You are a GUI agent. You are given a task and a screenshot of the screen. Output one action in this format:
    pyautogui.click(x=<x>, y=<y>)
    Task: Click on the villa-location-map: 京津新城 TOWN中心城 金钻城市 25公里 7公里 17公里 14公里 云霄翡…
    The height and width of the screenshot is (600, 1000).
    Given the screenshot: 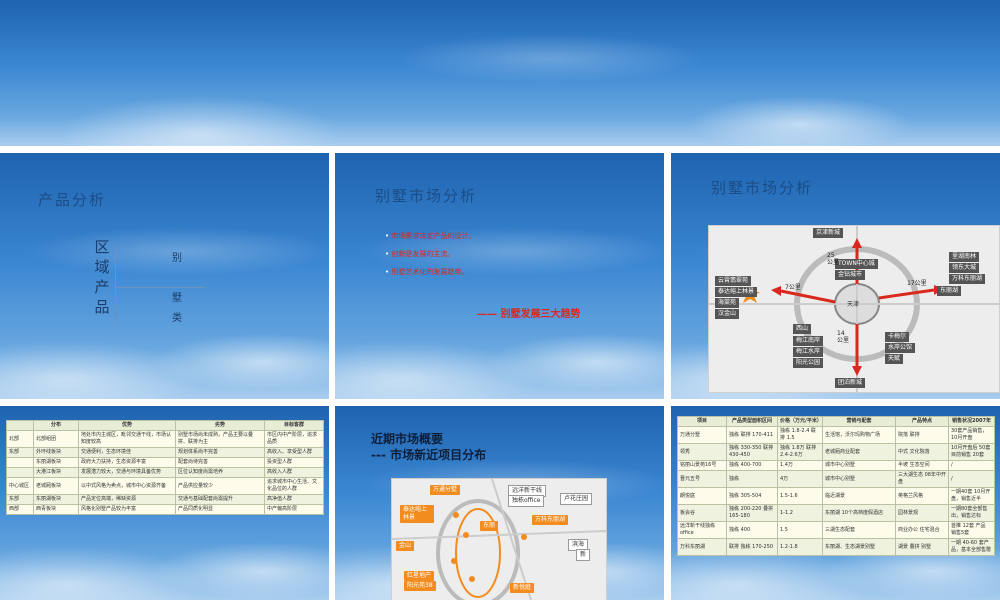 What is the action you would take?
    pyautogui.click(x=854, y=309)
    